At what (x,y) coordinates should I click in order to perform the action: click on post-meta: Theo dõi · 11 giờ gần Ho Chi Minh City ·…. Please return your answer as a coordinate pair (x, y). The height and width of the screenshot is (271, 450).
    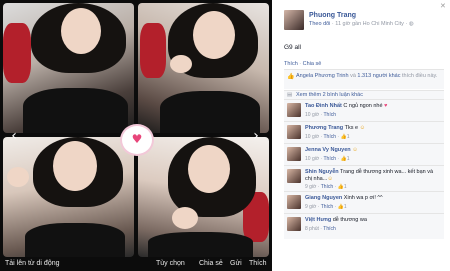
    Looking at the image, I should click on (361, 24).